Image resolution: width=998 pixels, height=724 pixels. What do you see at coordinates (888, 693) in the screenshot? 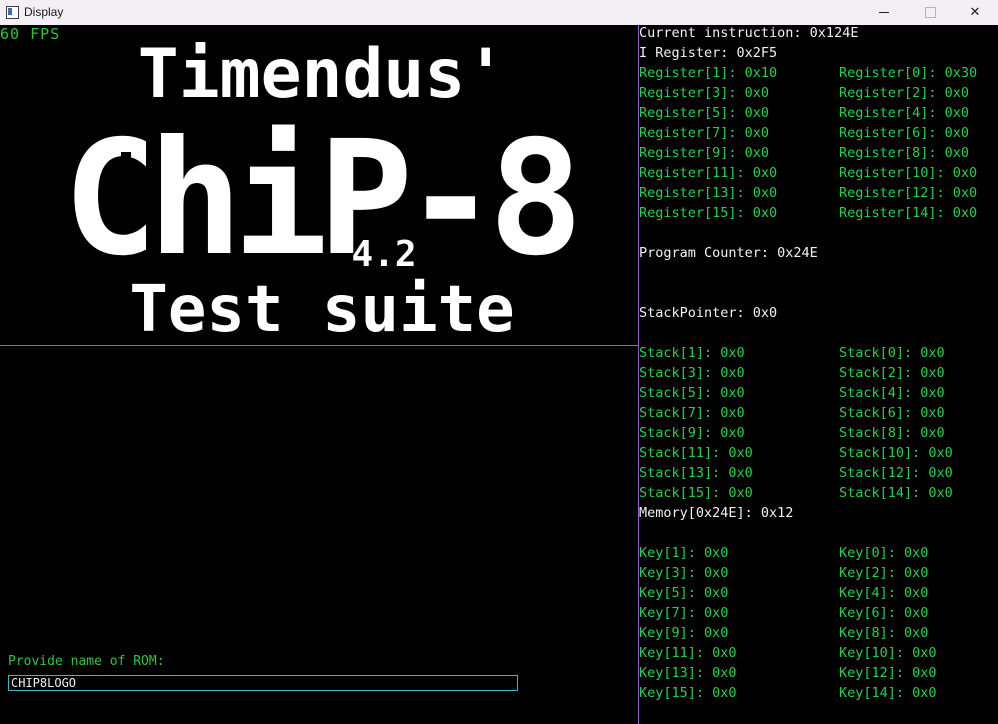
I see `key-row: Key[14]: 0x0` at bounding box center [888, 693].